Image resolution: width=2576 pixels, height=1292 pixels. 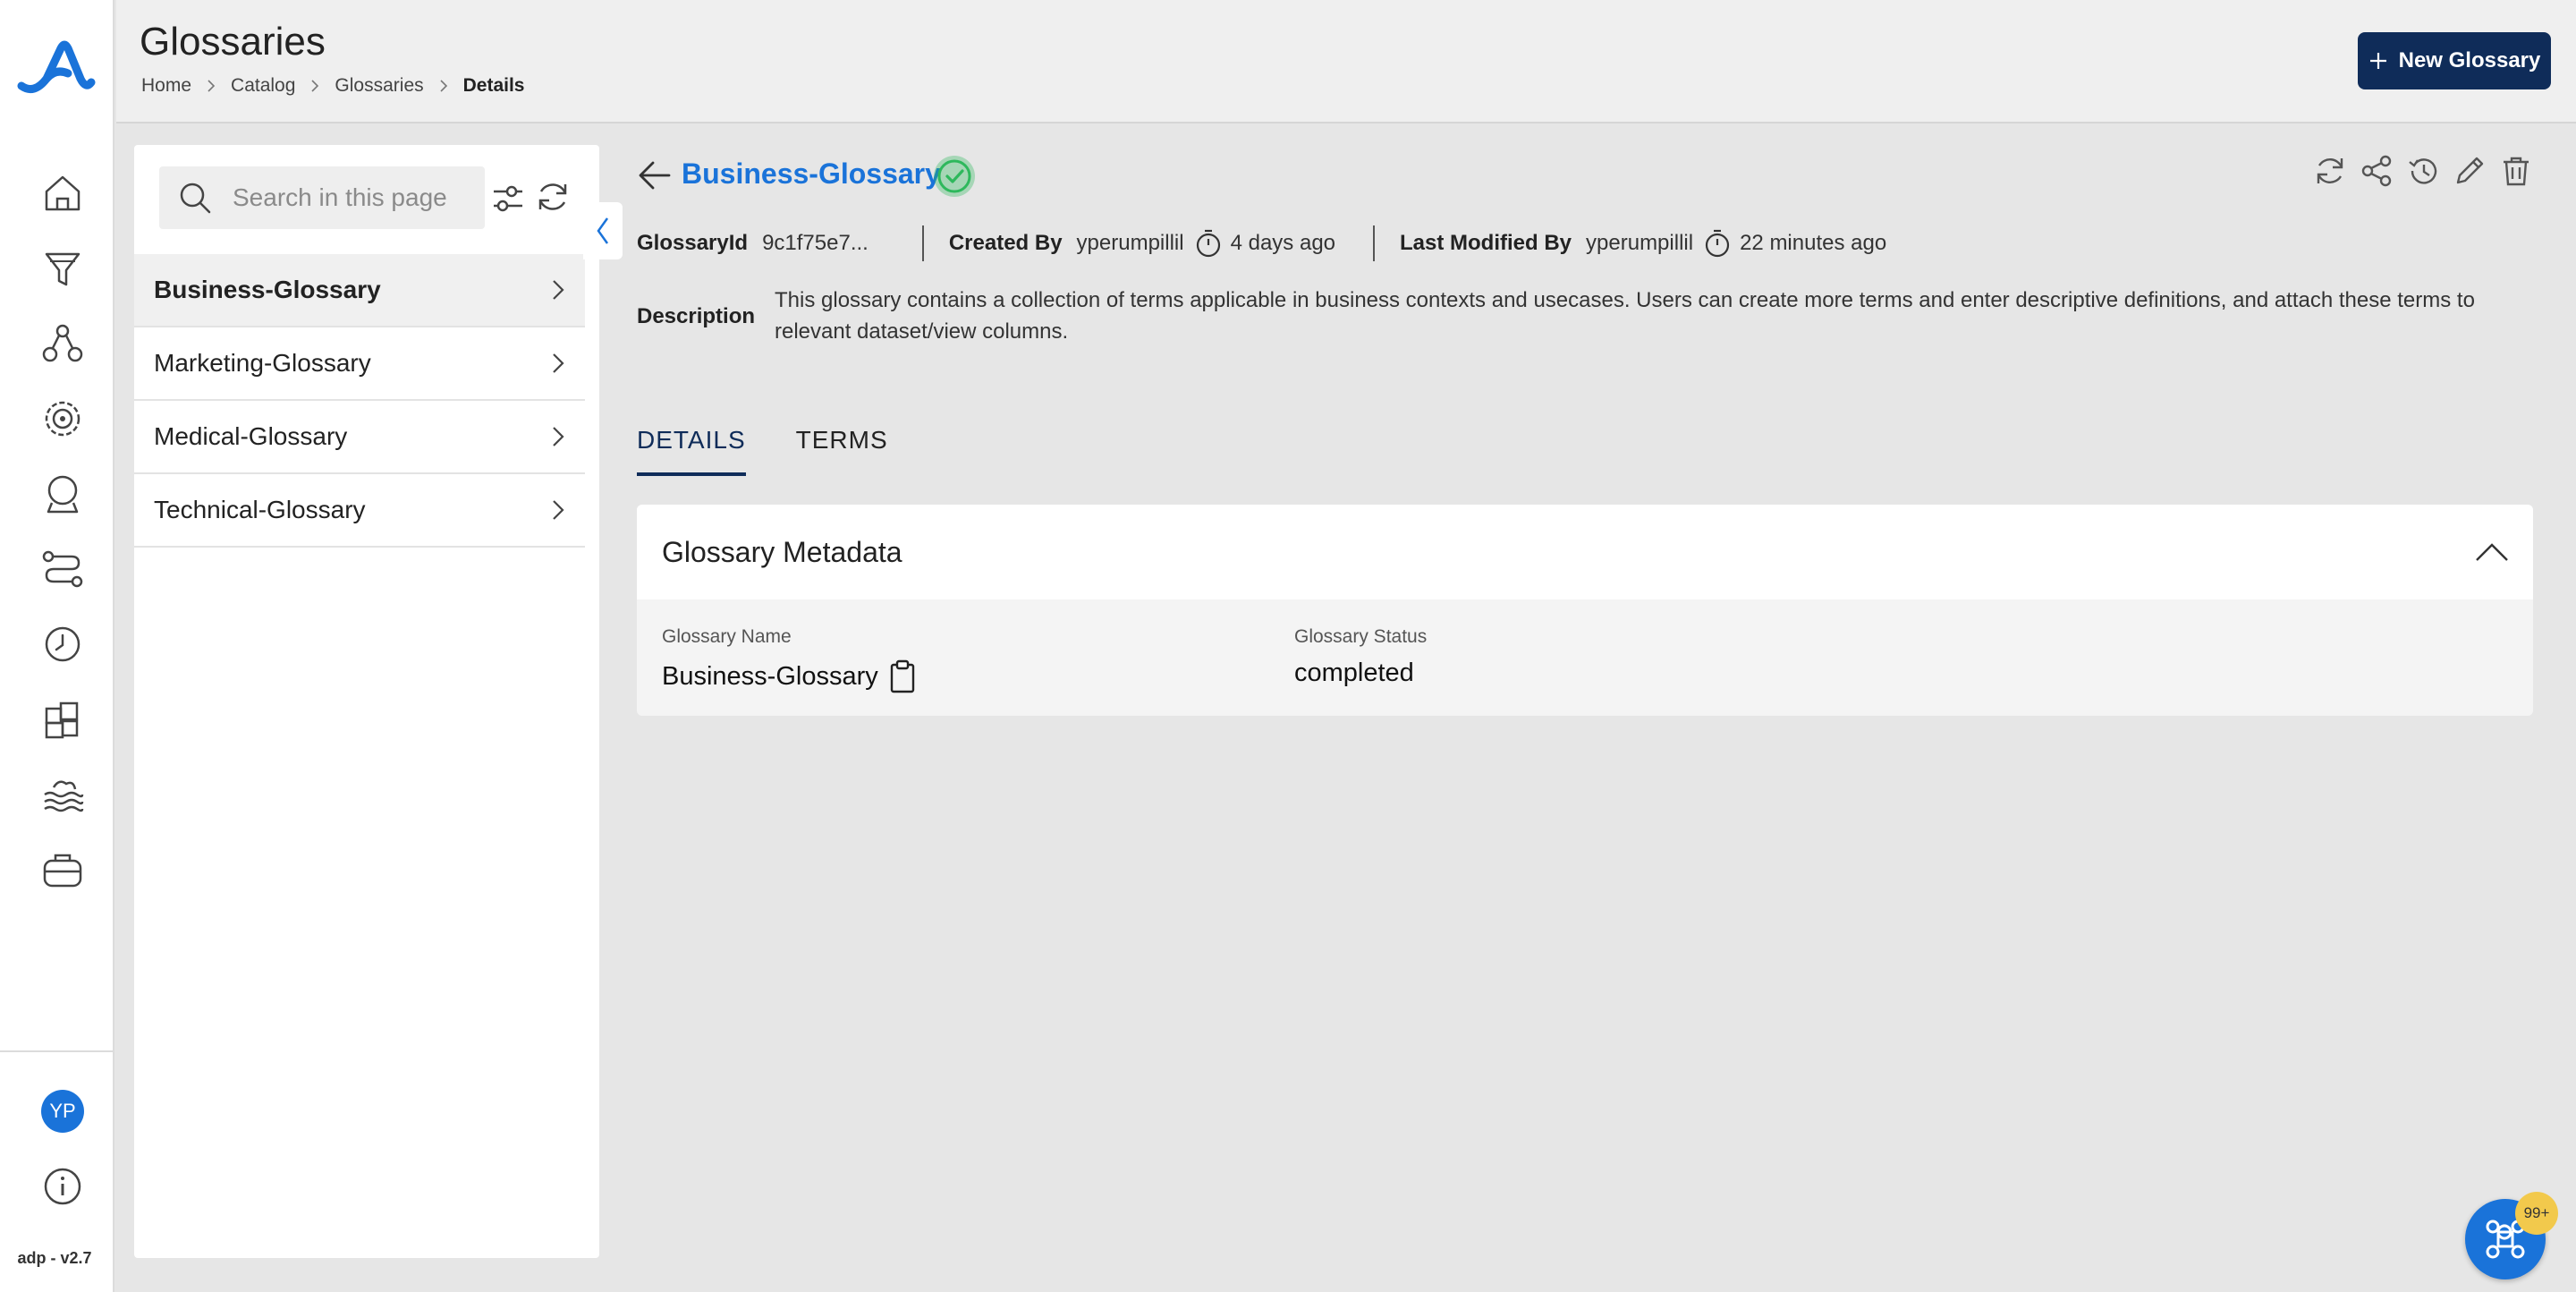 I want to click on tab-details: DETAILS, so click(x=691, y=451).